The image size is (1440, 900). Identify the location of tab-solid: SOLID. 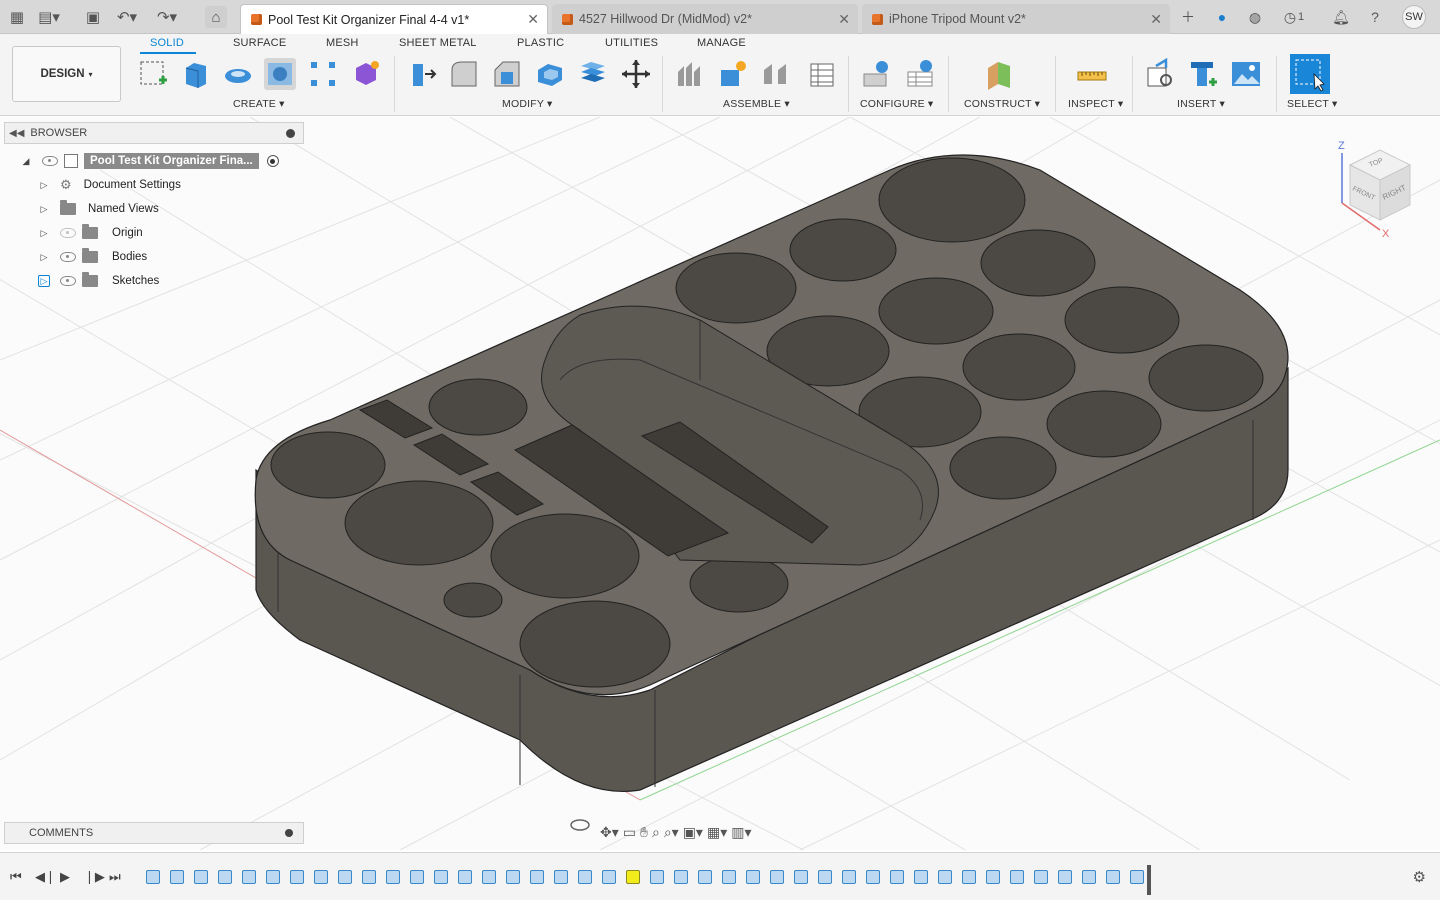
(167, 43).